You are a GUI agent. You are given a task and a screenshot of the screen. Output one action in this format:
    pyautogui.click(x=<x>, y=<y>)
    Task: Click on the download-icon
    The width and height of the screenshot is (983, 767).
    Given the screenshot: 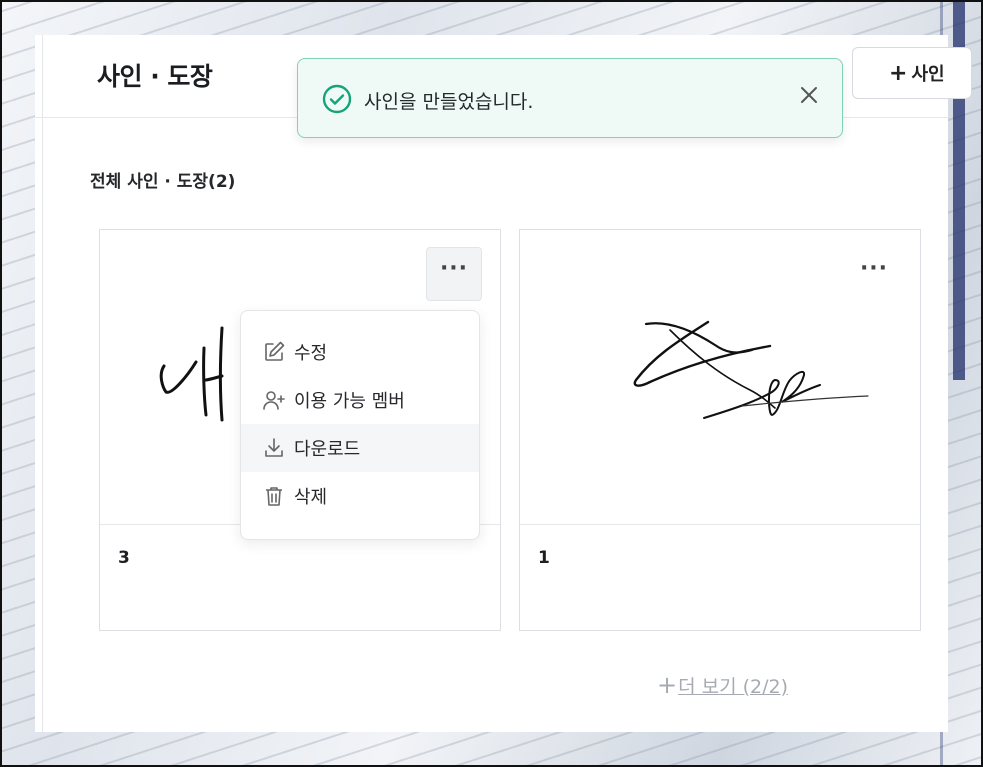 What is the action you would take?
    pyautogui.click(x=274, y=447)
    